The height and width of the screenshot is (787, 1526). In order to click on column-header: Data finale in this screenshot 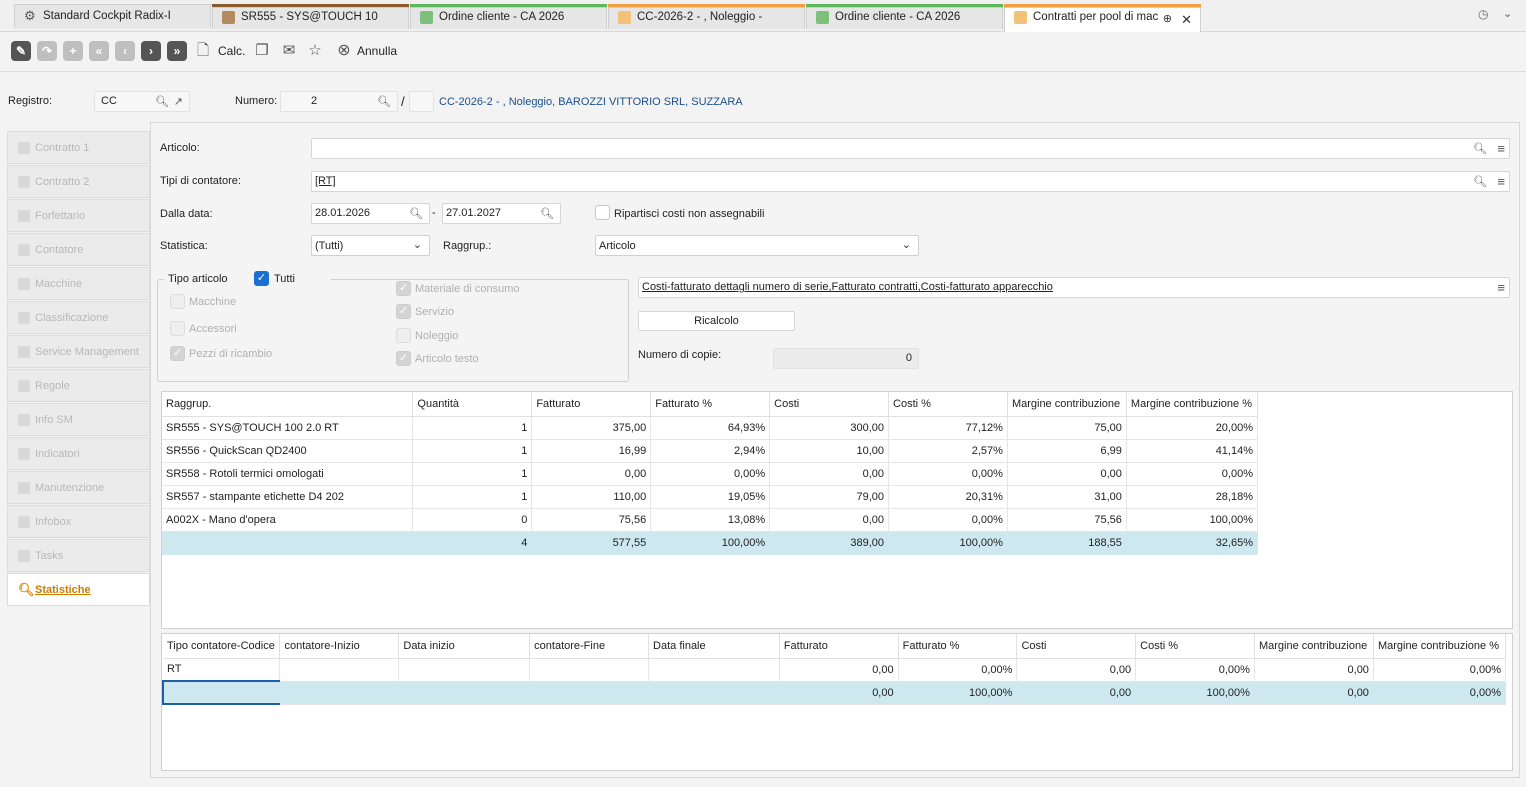, I will do `click(714, 646)`.